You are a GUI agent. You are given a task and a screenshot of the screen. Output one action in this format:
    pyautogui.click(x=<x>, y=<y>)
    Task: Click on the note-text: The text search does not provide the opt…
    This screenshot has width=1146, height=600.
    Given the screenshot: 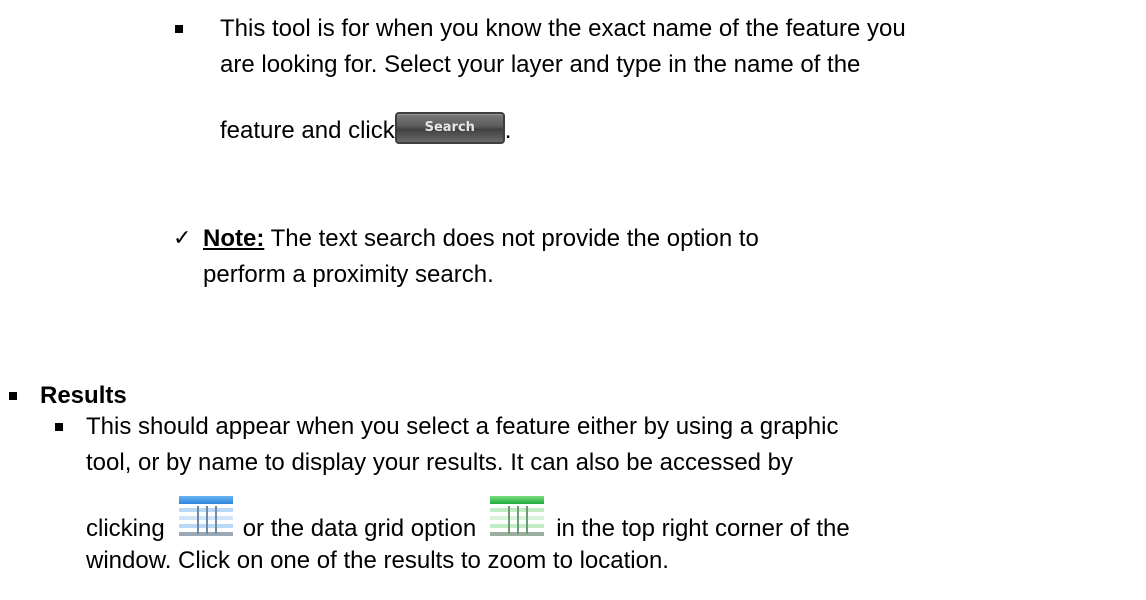 What is the action you would take?
    pyautogui.click(x=511, y=238)
    